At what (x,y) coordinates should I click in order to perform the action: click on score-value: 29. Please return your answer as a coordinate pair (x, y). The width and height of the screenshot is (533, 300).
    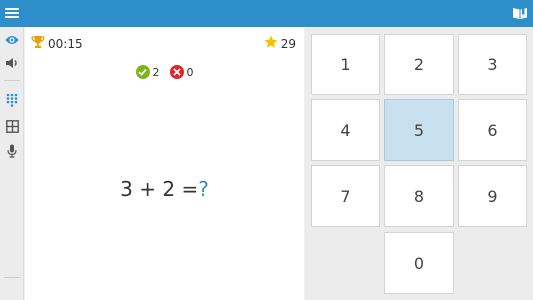
    Looking at the image, I should click on (288, 43).